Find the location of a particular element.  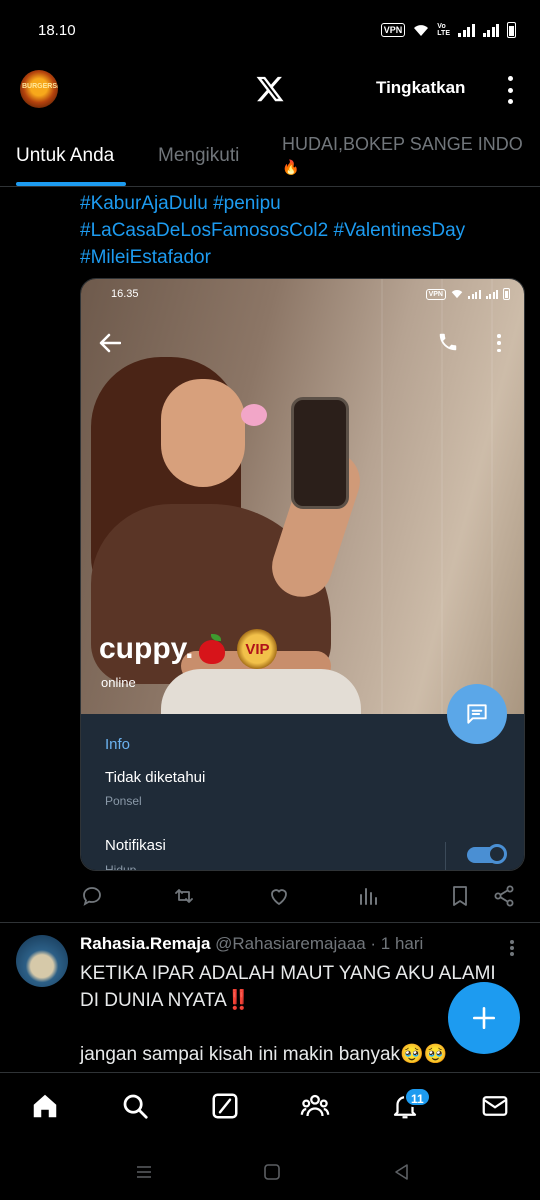

hashtag-line: #MileiEstafador is located at coordinates (300, 257).